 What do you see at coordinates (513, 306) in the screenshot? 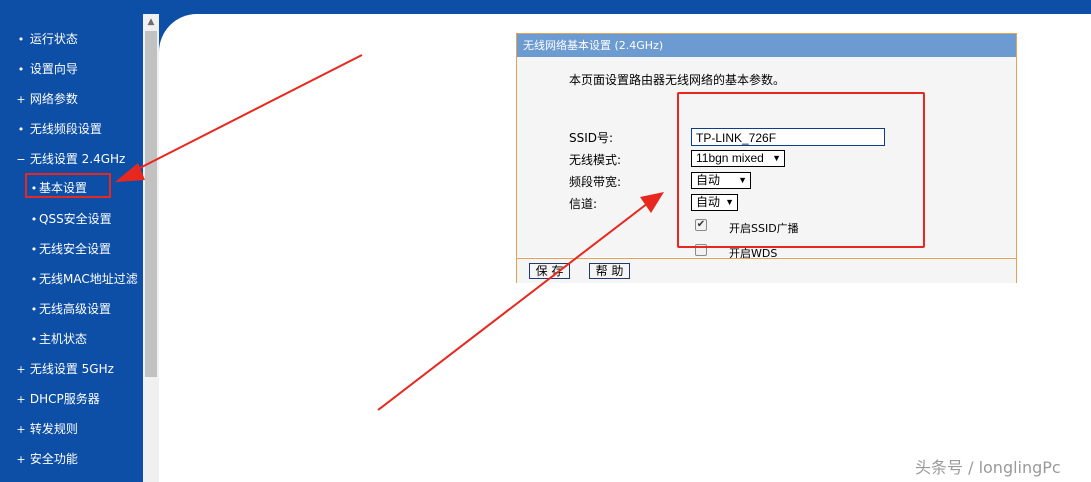
I see `arrow-line-to-settings` at bounding box center [513, 306].